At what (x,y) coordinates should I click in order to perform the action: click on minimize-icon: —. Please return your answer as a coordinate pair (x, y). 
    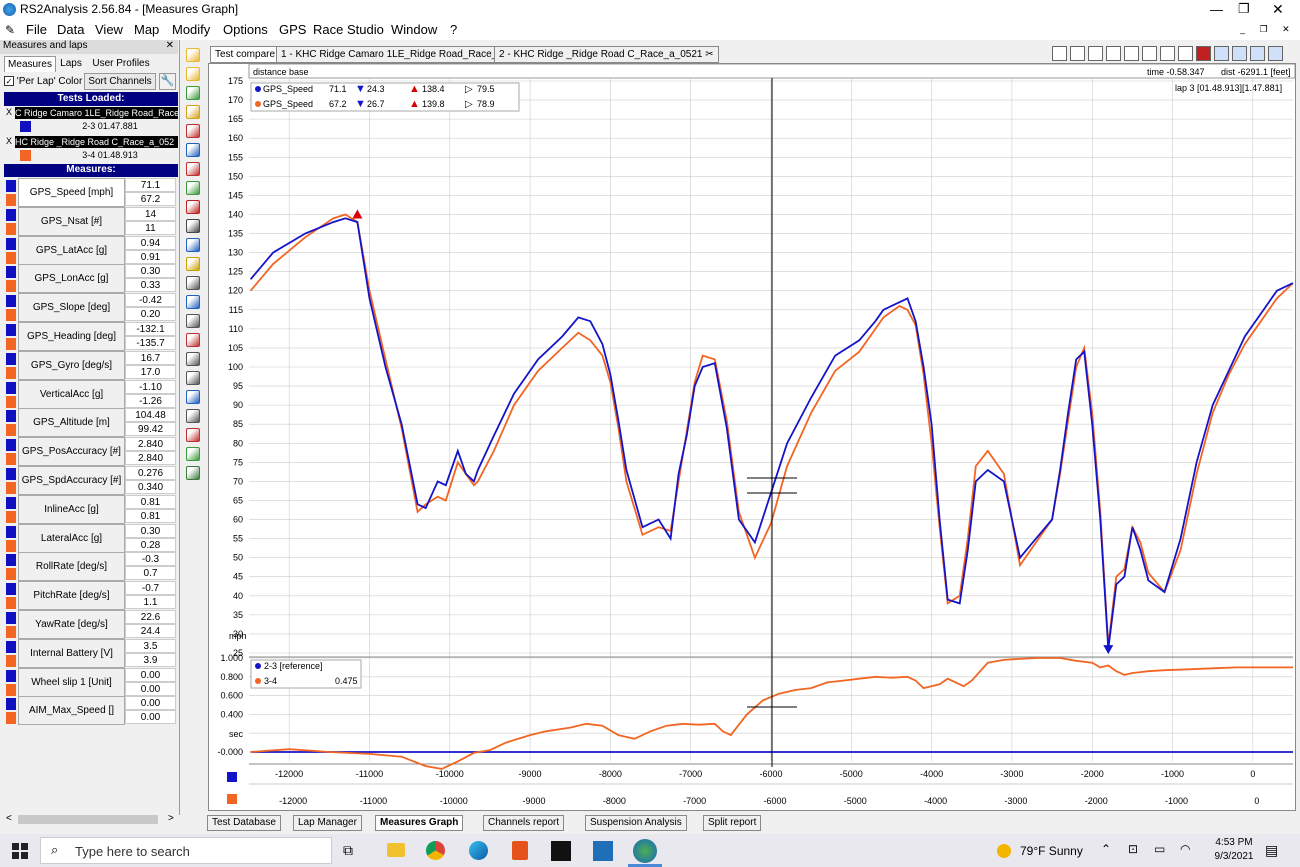
    Looking at the image, I should click on (1216, 9).